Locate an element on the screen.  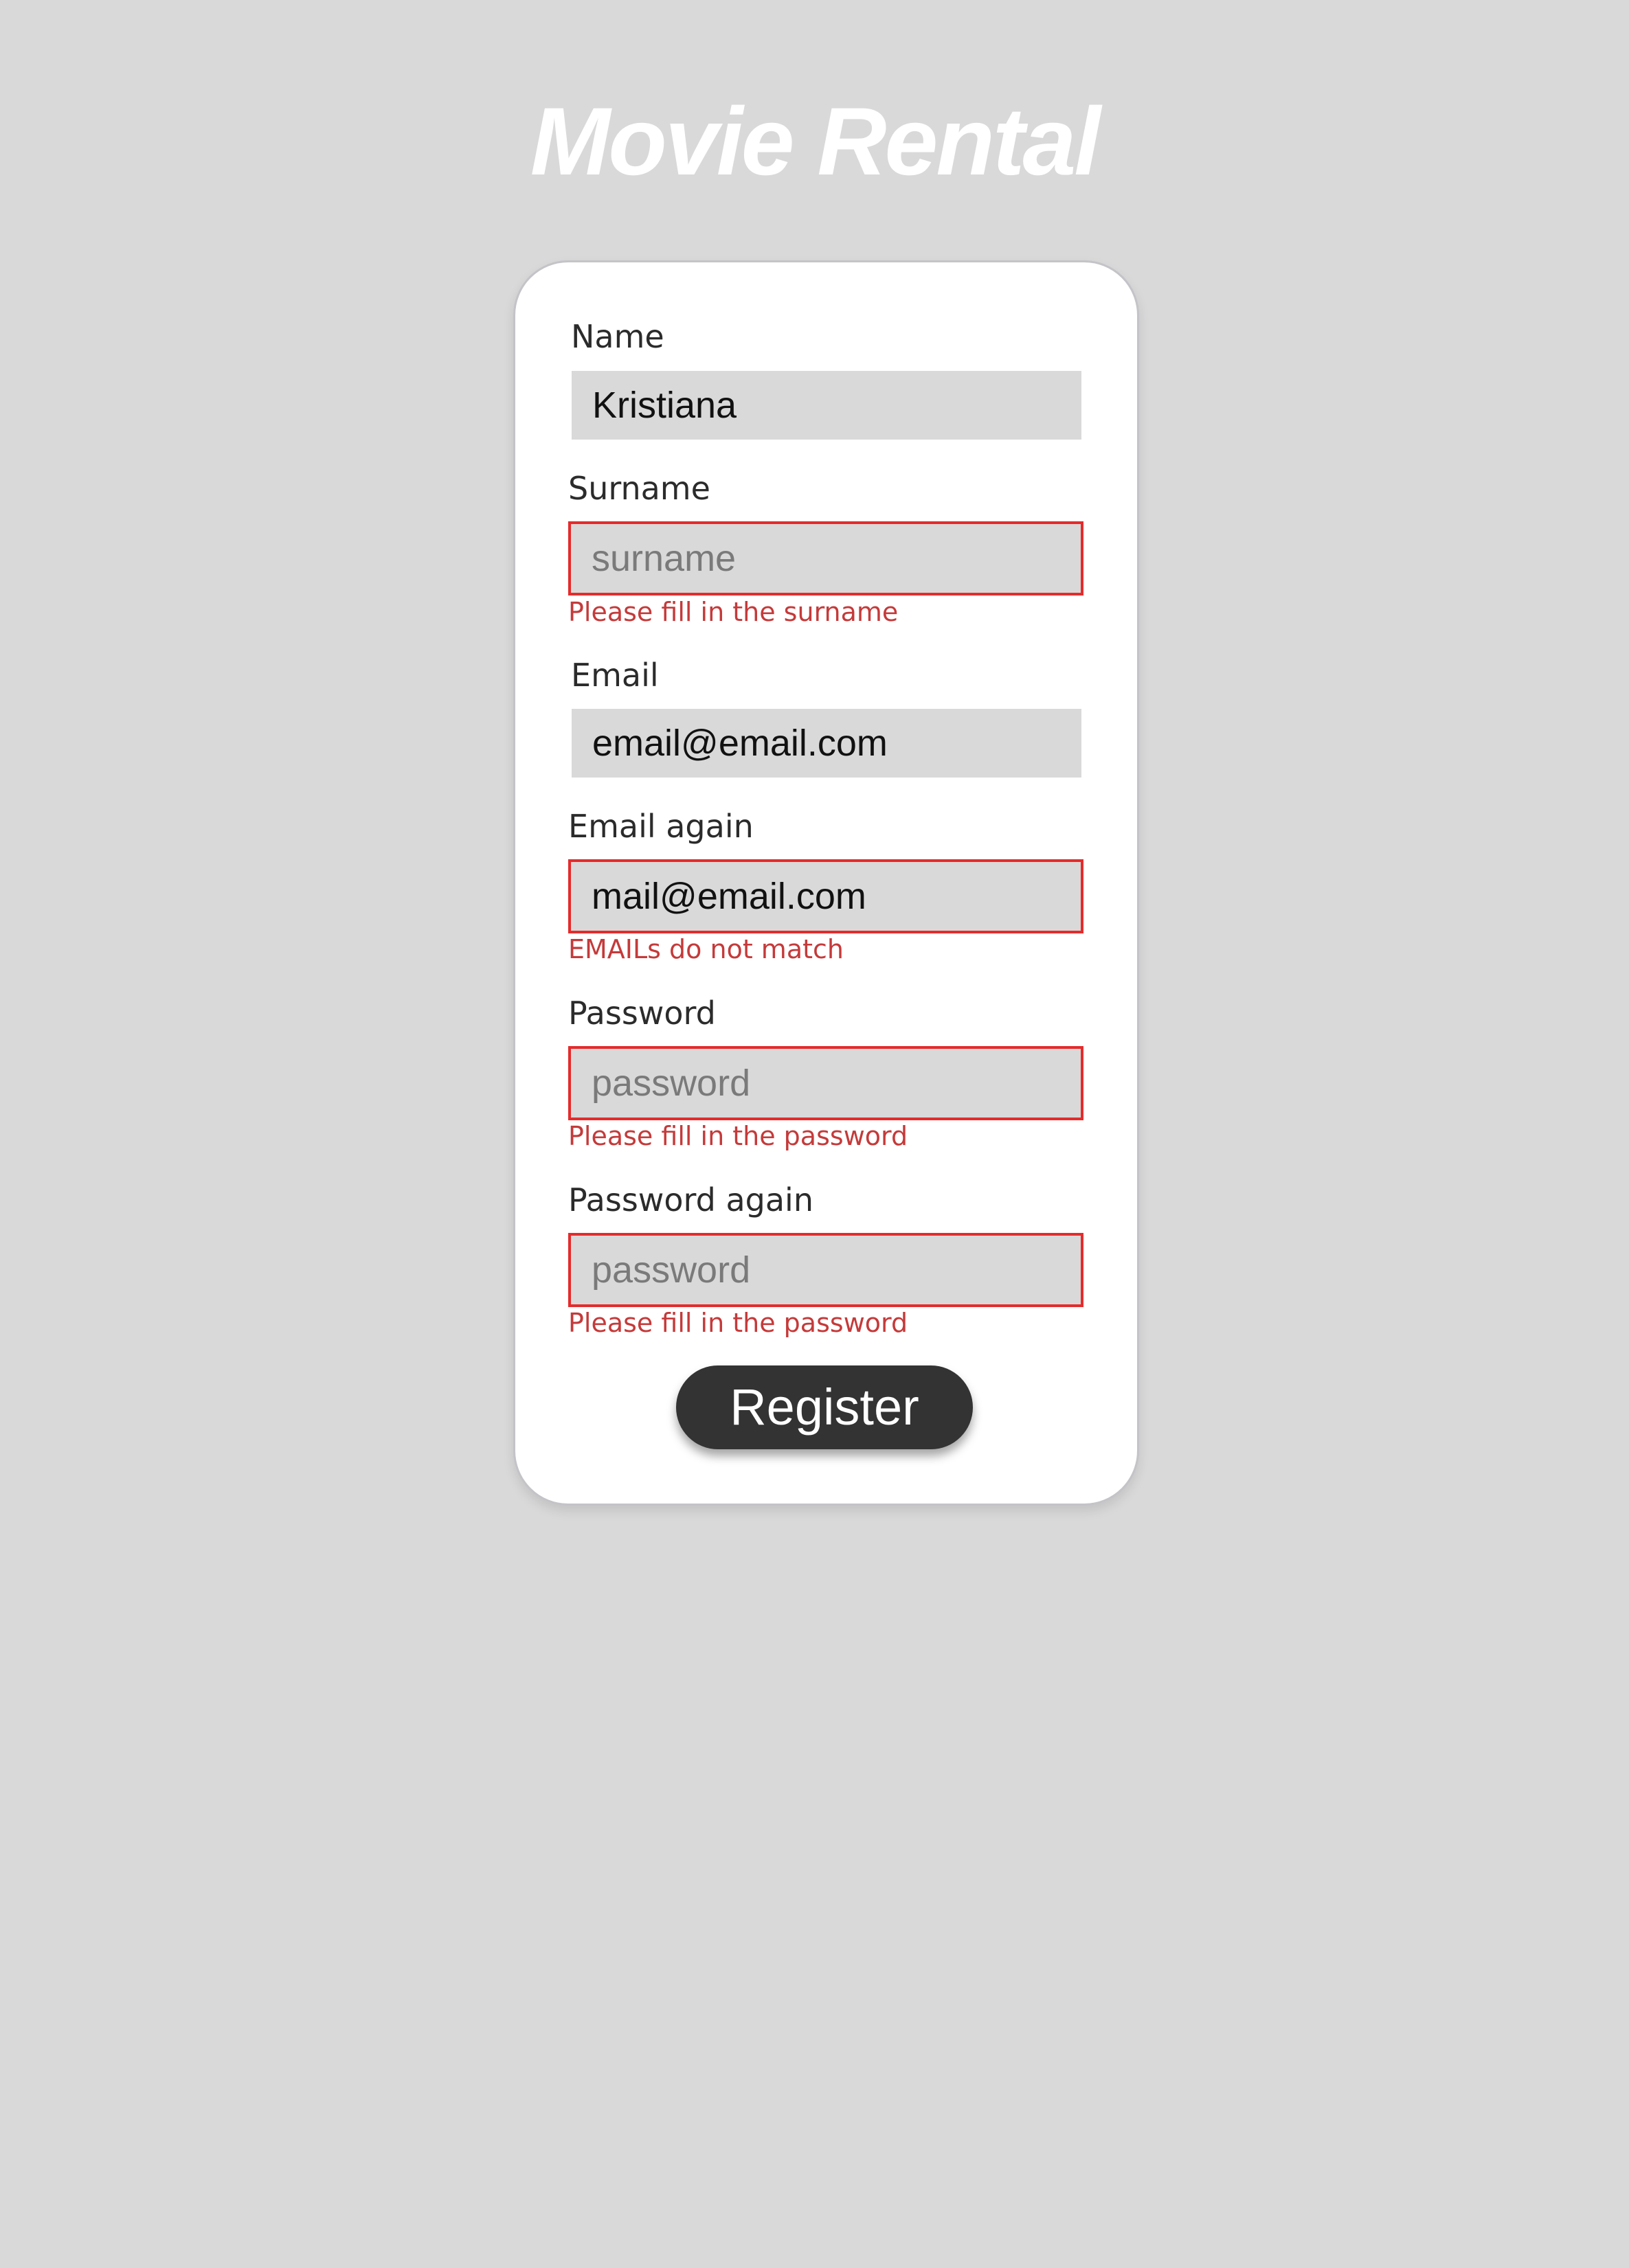
surname-error: Please fill in the surname is located at coordinates (733, 612).